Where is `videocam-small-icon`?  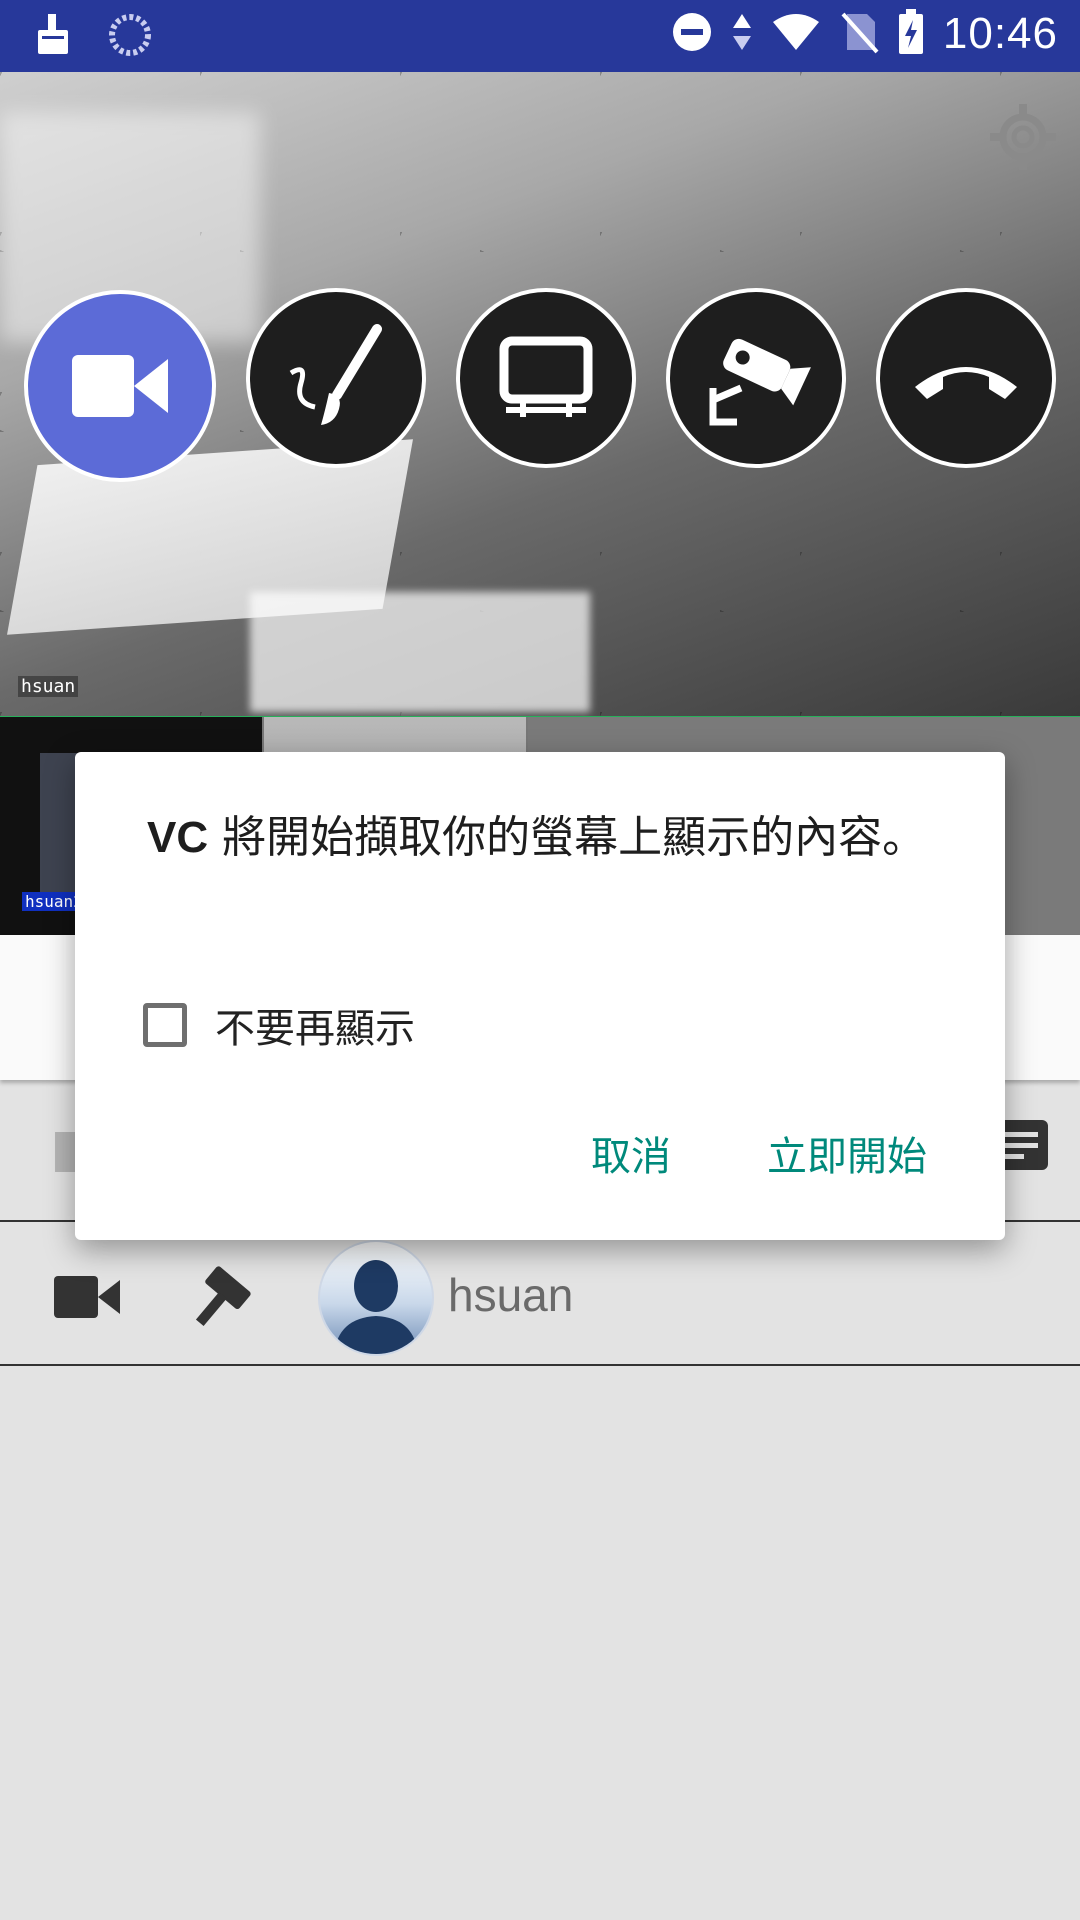
videocam-small-icon is located at coordinates (87, 1297).